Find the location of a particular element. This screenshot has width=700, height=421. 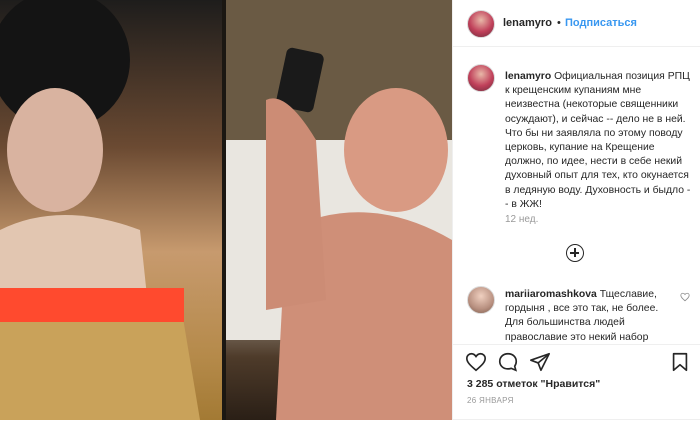

censor-bar is located at coordinates (92, 305).